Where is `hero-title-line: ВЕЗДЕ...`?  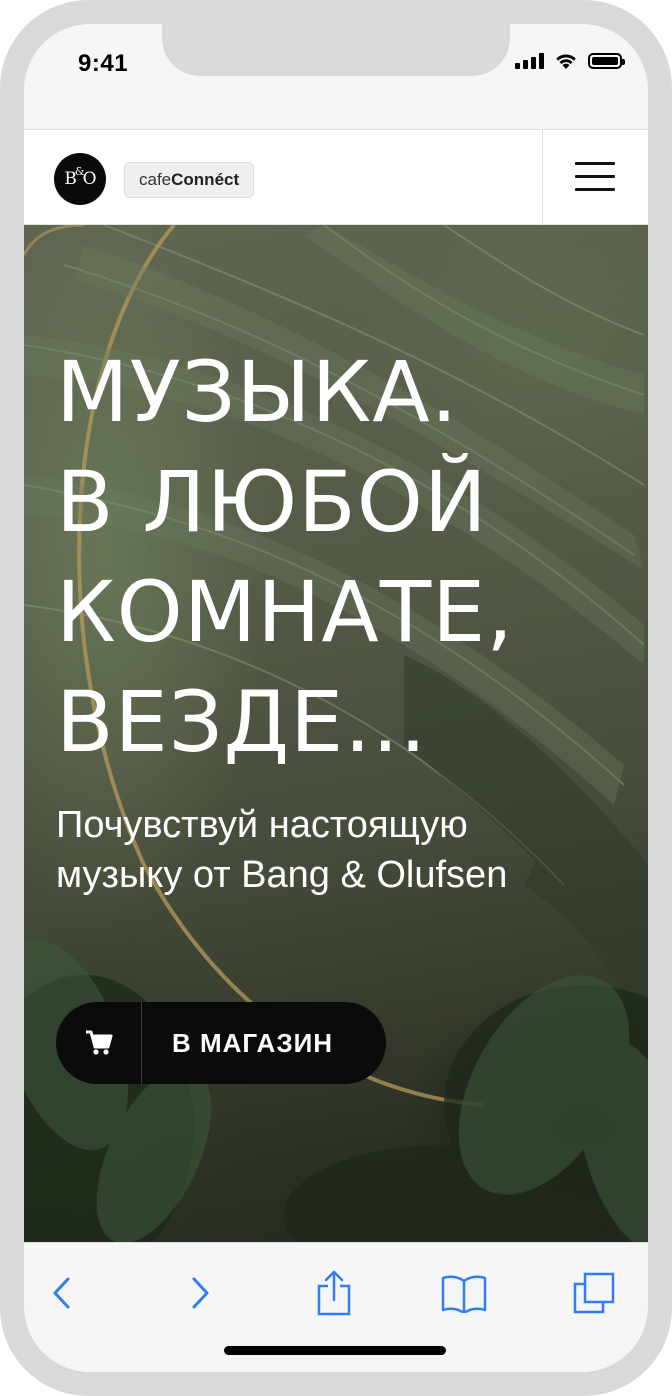 hero-title-line: ВЕЗДЕ... is located at coordinates (242, 722).